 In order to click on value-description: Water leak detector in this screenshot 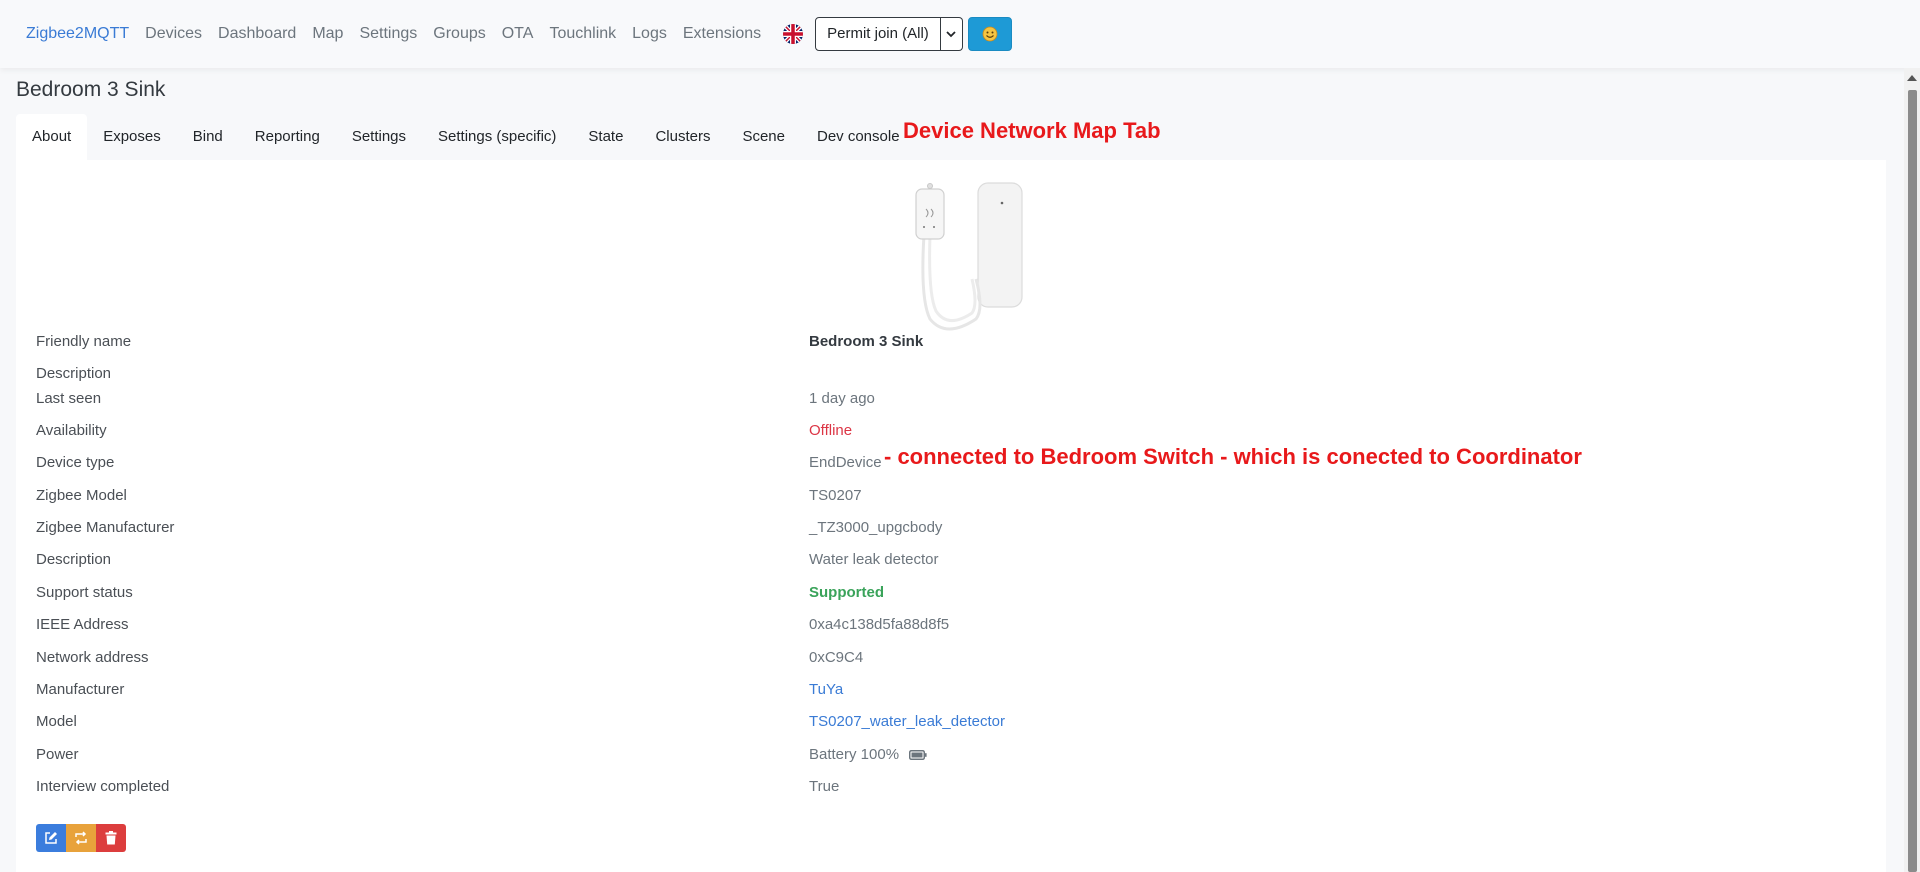, I will do `click(874, 559)`.